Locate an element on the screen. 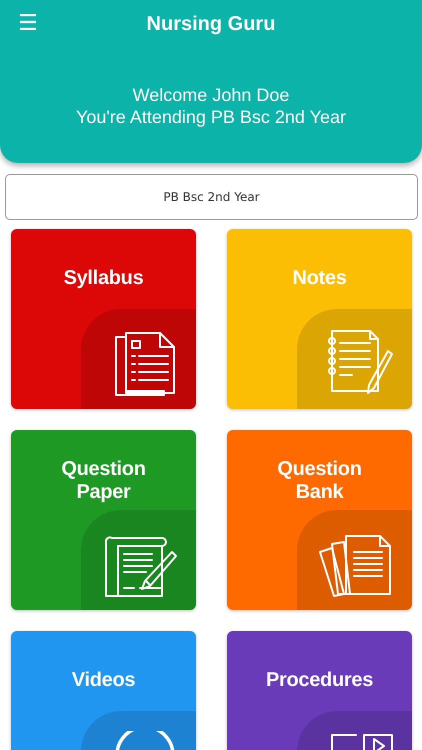 The height and width of the screenshot is (750, 422). app-title: Nursing Guru is located at coordinates (211, 24).